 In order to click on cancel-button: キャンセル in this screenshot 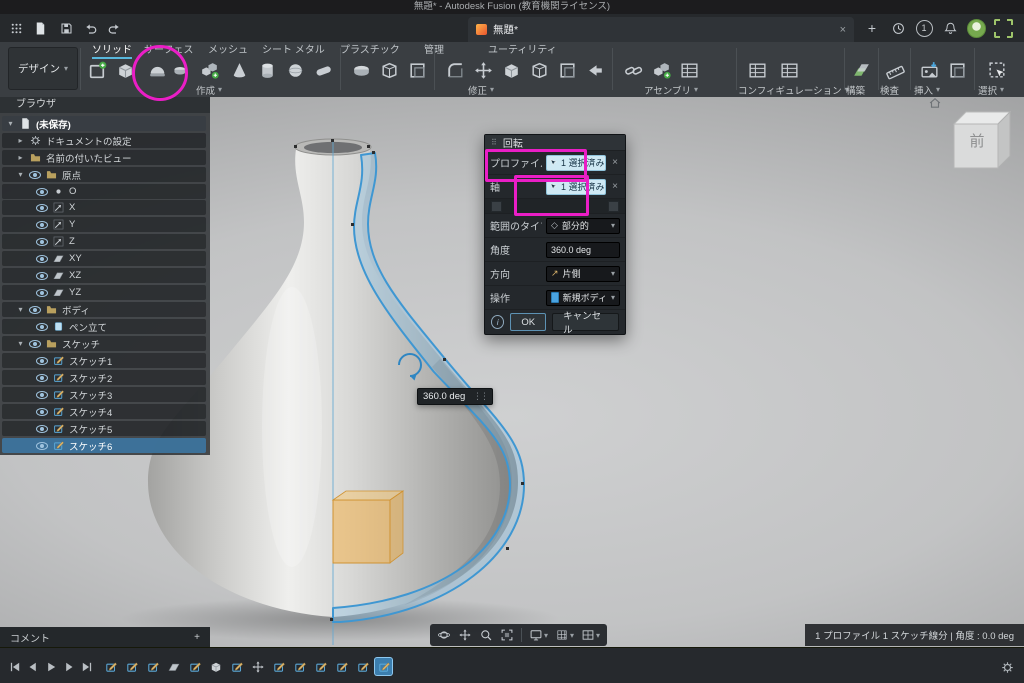, I will do `click(585, 323)`.